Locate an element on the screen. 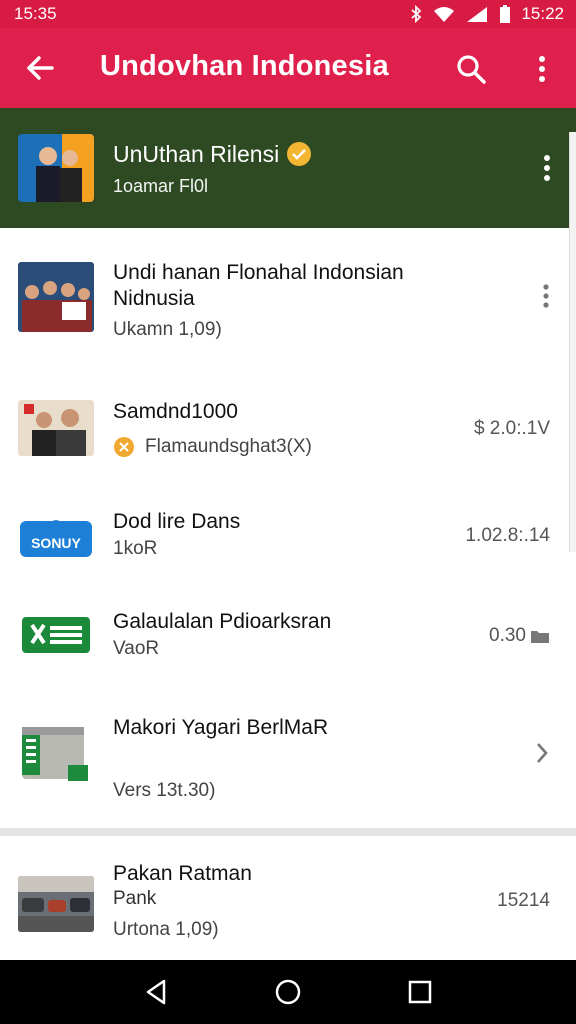  item-subtitle: Vers 13t.30) is located at coordinates (164, 790).